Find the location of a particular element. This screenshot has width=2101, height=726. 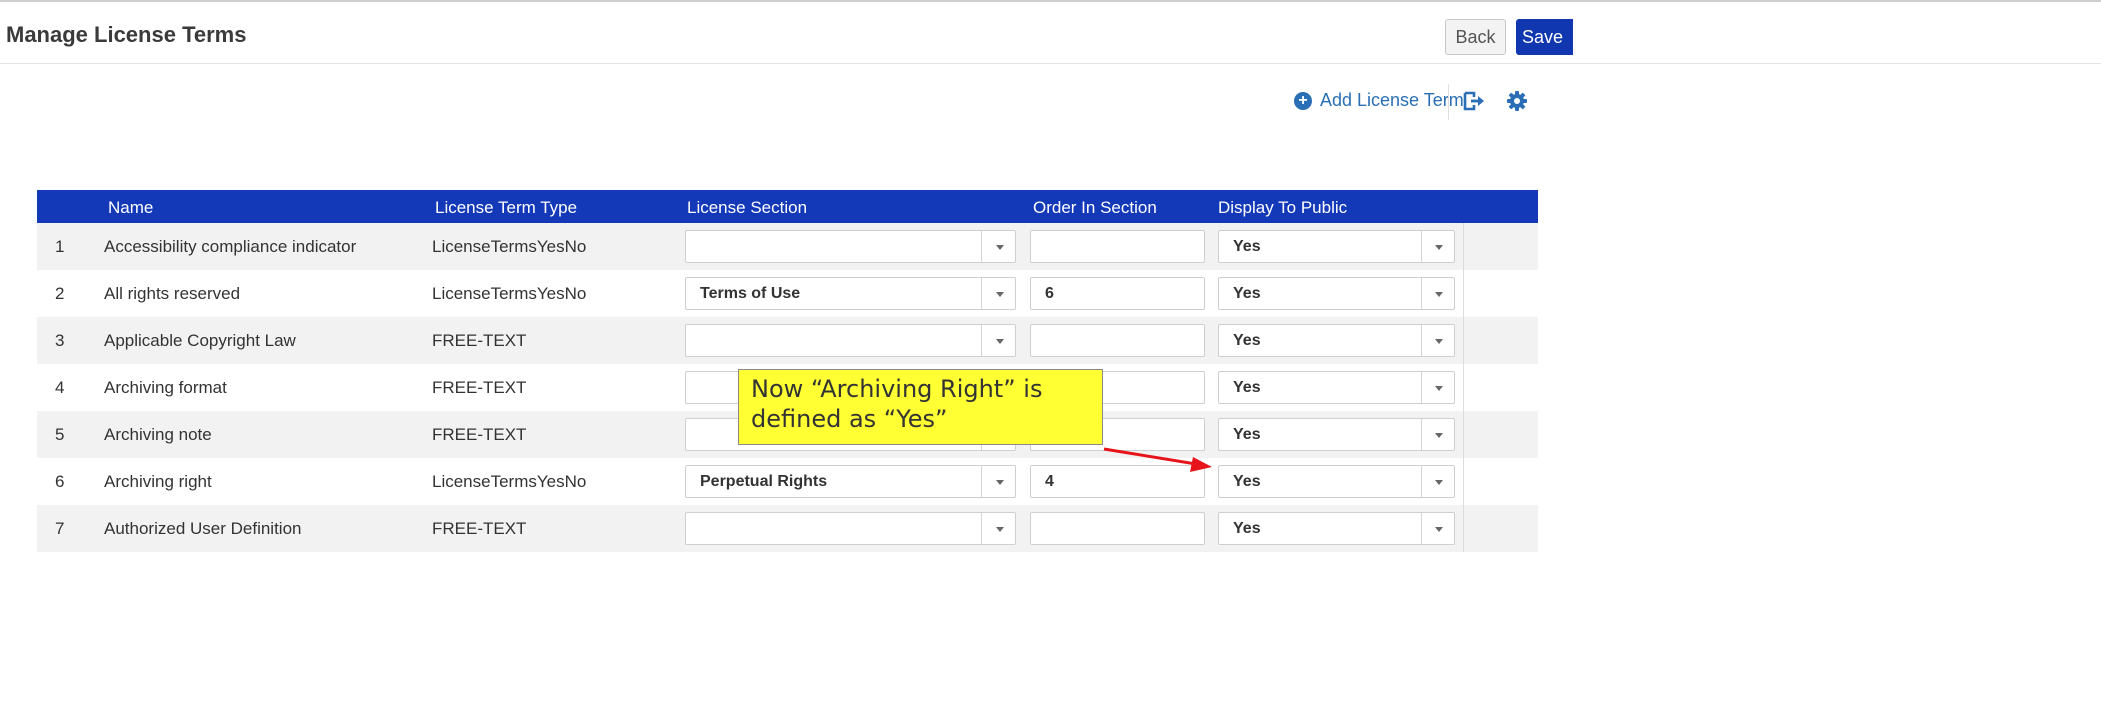

term-name: Archiving right is located at coordinates (158, 481).